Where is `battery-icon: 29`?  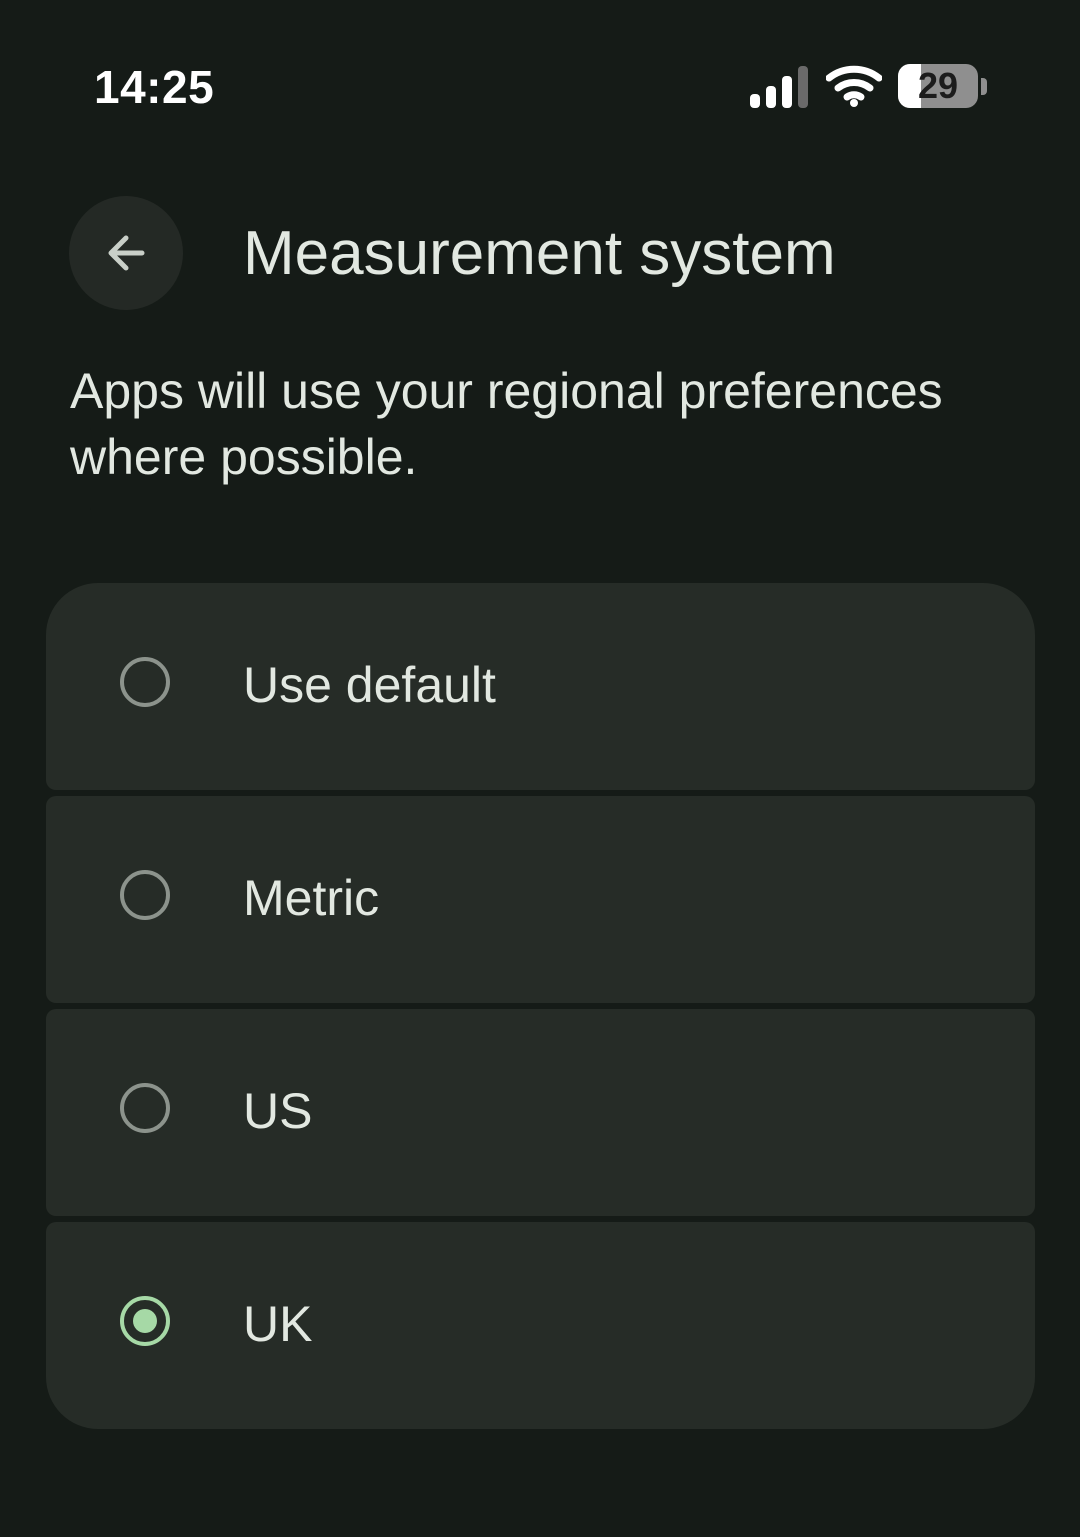 battery-icon: 29 is located at coordinates (944, 87).